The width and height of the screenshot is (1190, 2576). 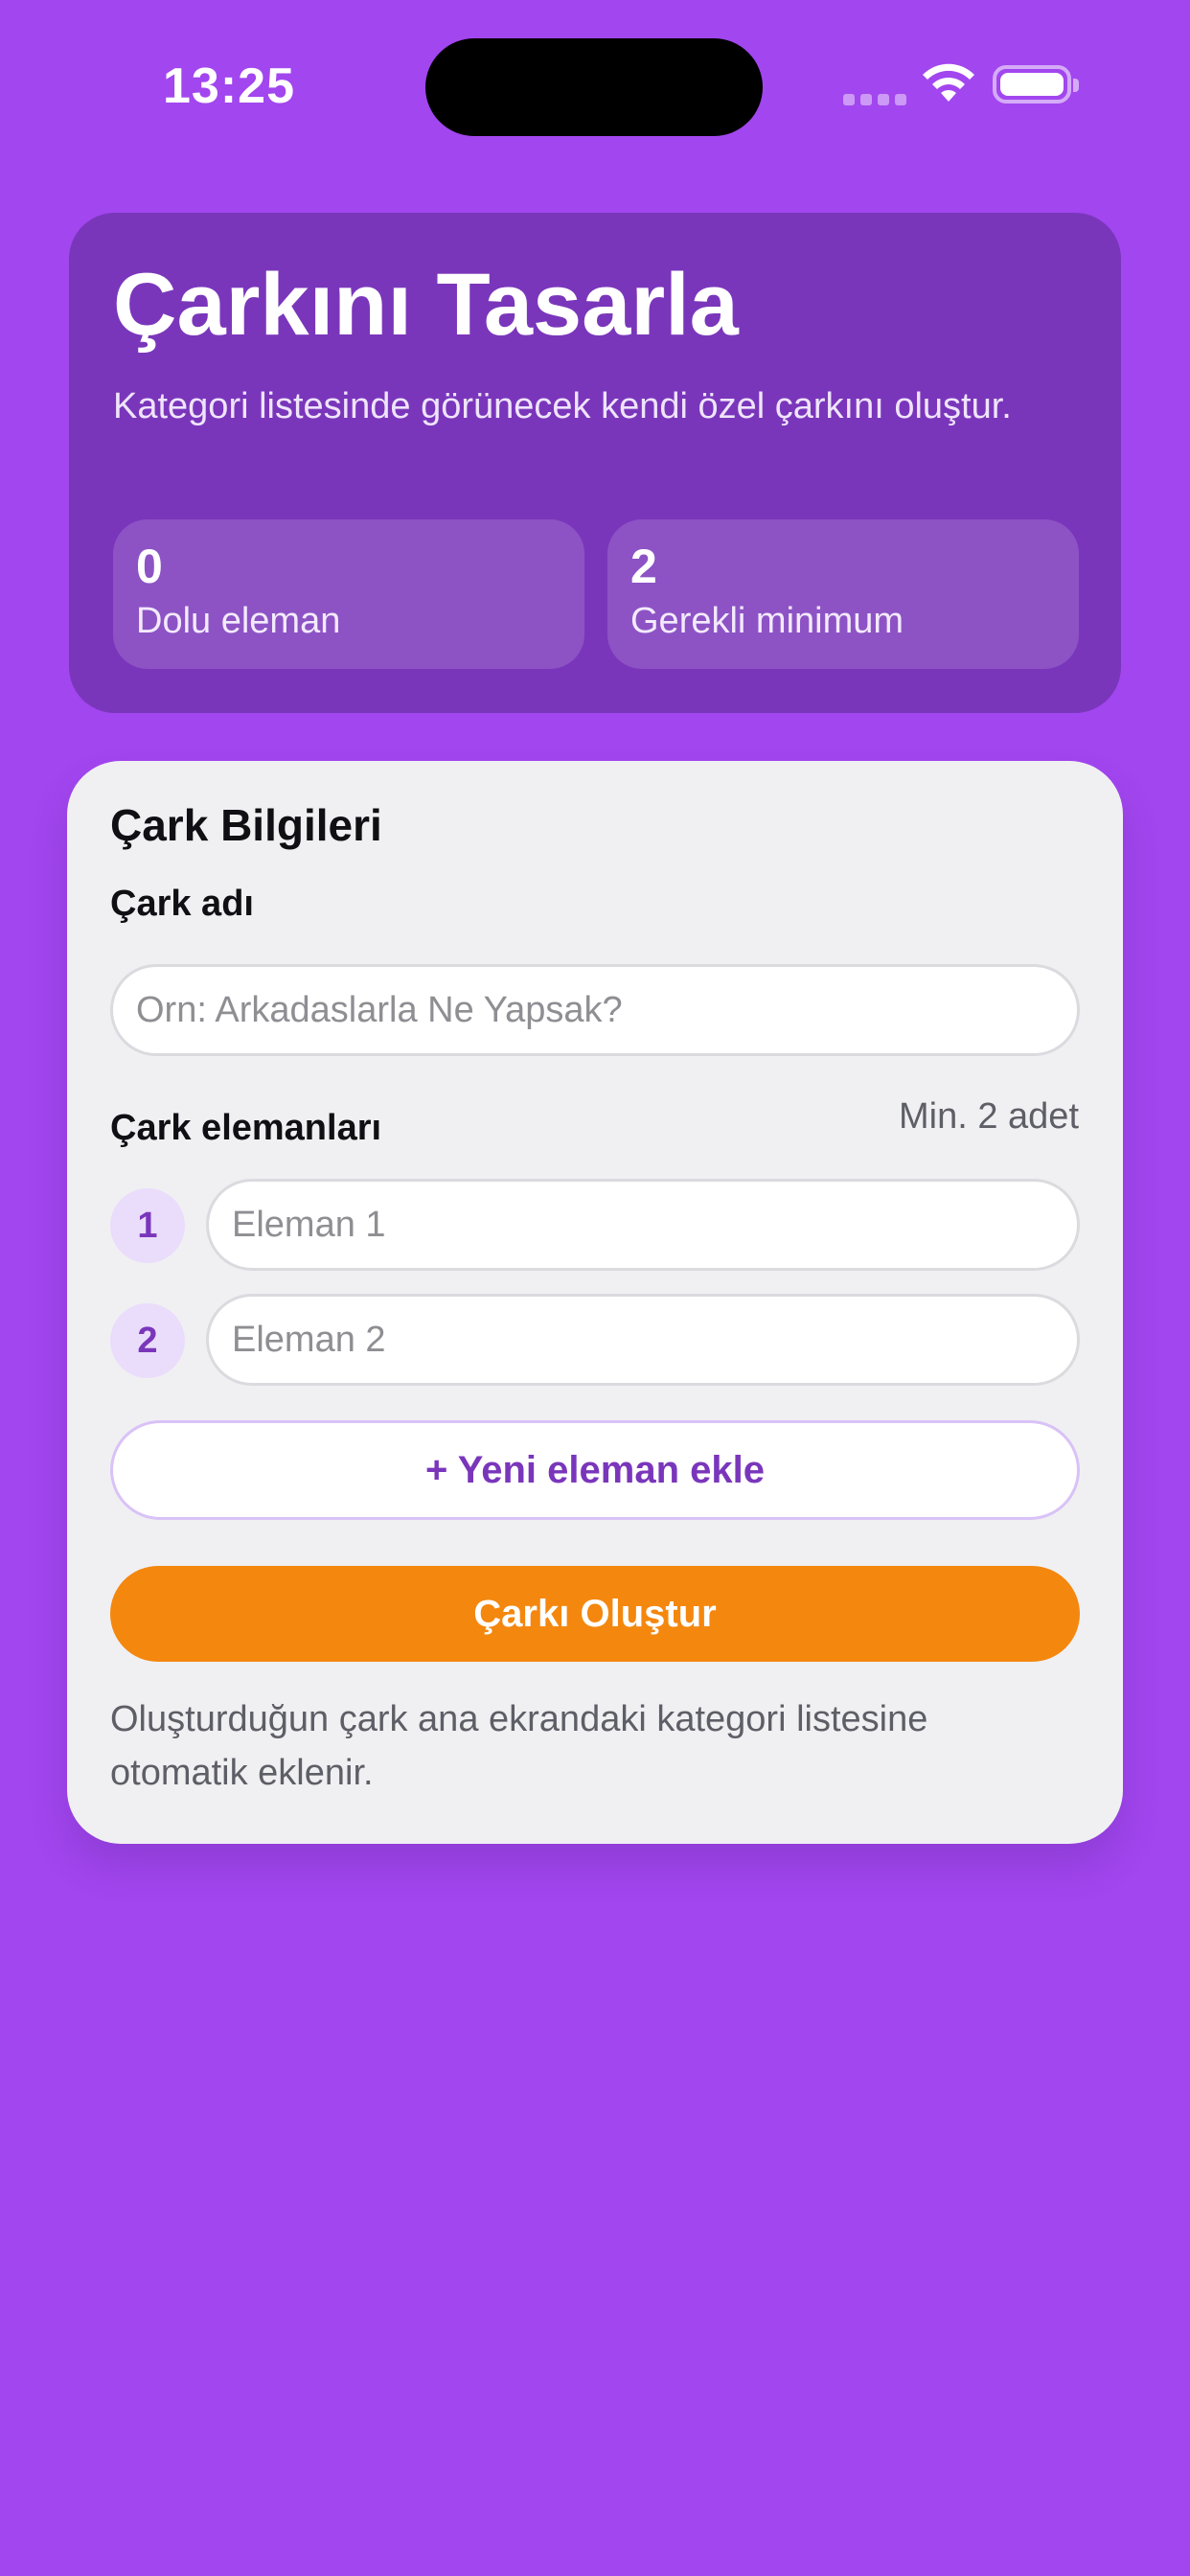 What do you see at coordinates (767, 621) in the screenshot?
I see `stat-required-label: Gerekli minimum` at bounding box center [767, 621].